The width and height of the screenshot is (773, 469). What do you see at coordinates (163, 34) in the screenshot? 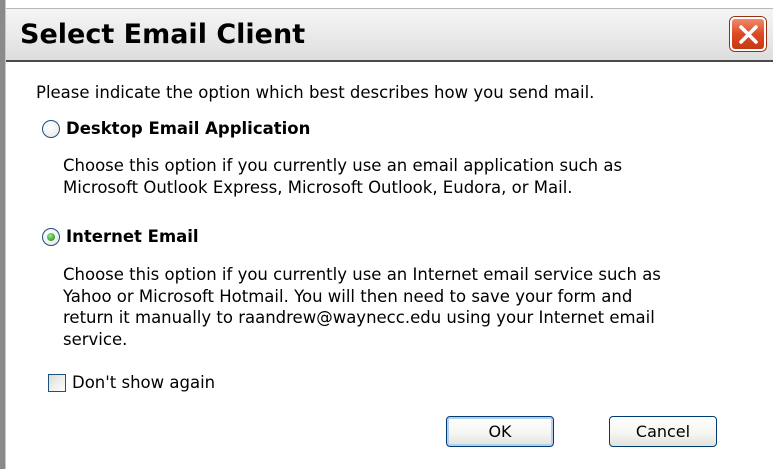
I see `dialog-title: Select Email Client` at bounding box center [163, 34].